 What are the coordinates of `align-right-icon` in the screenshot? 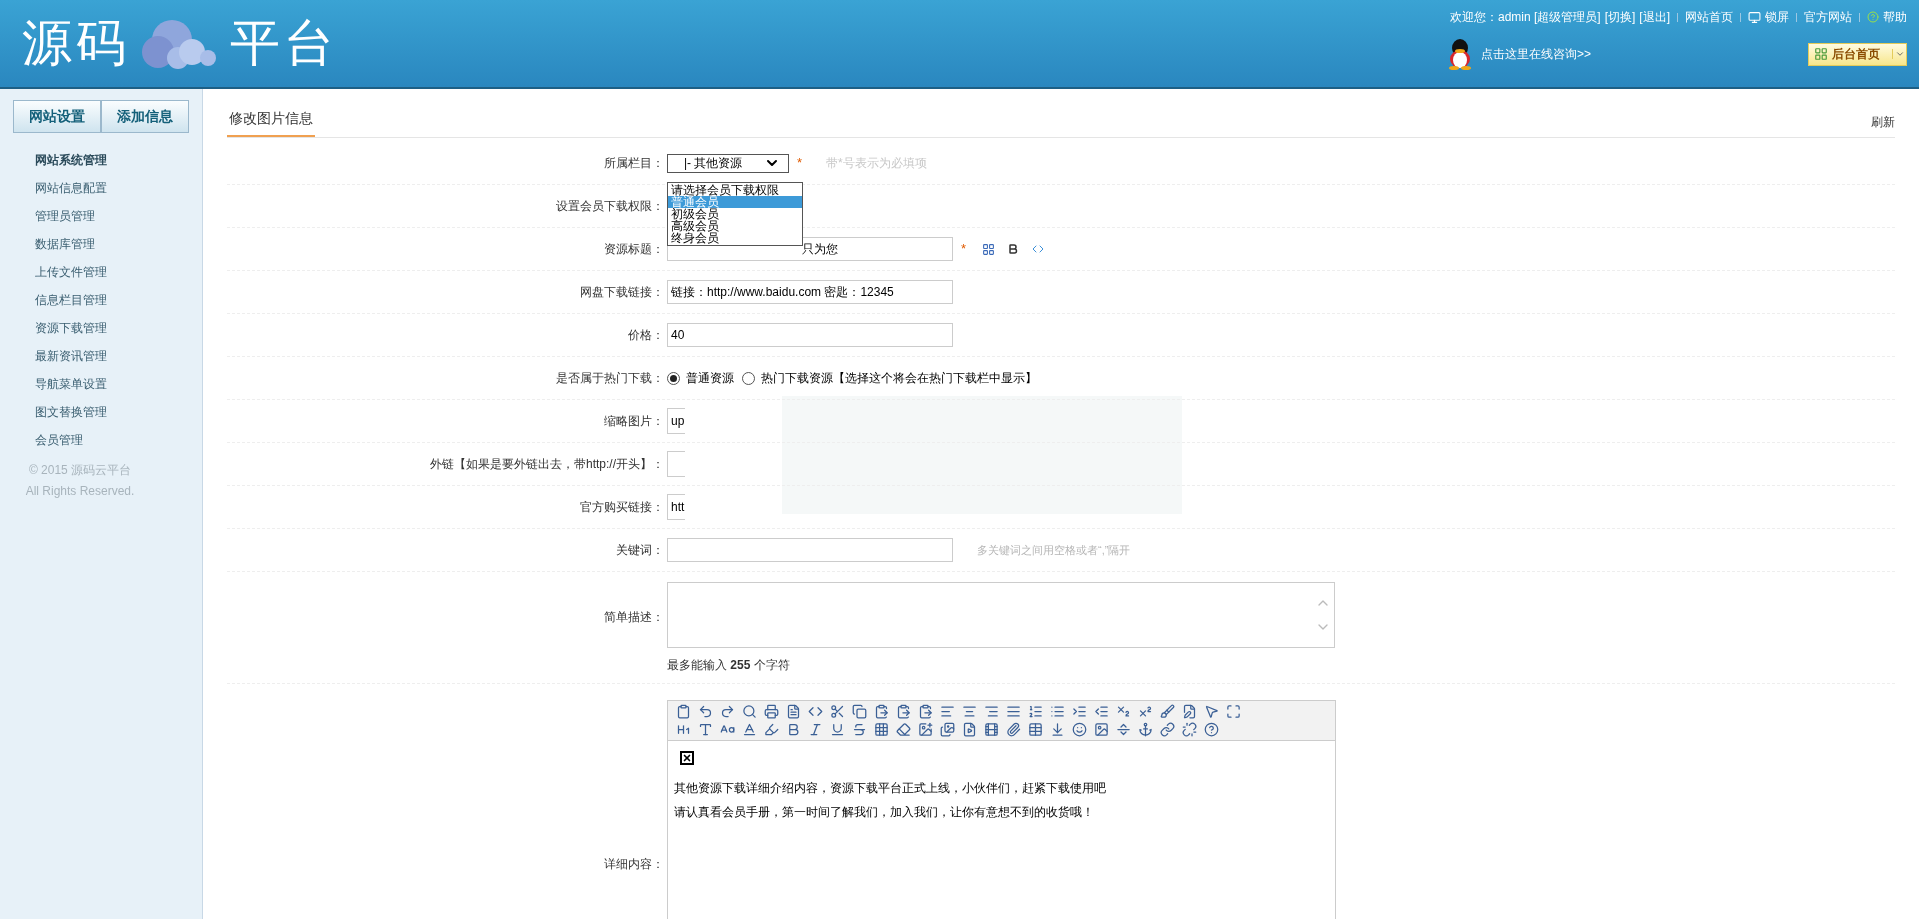 It's located at (991, 711).